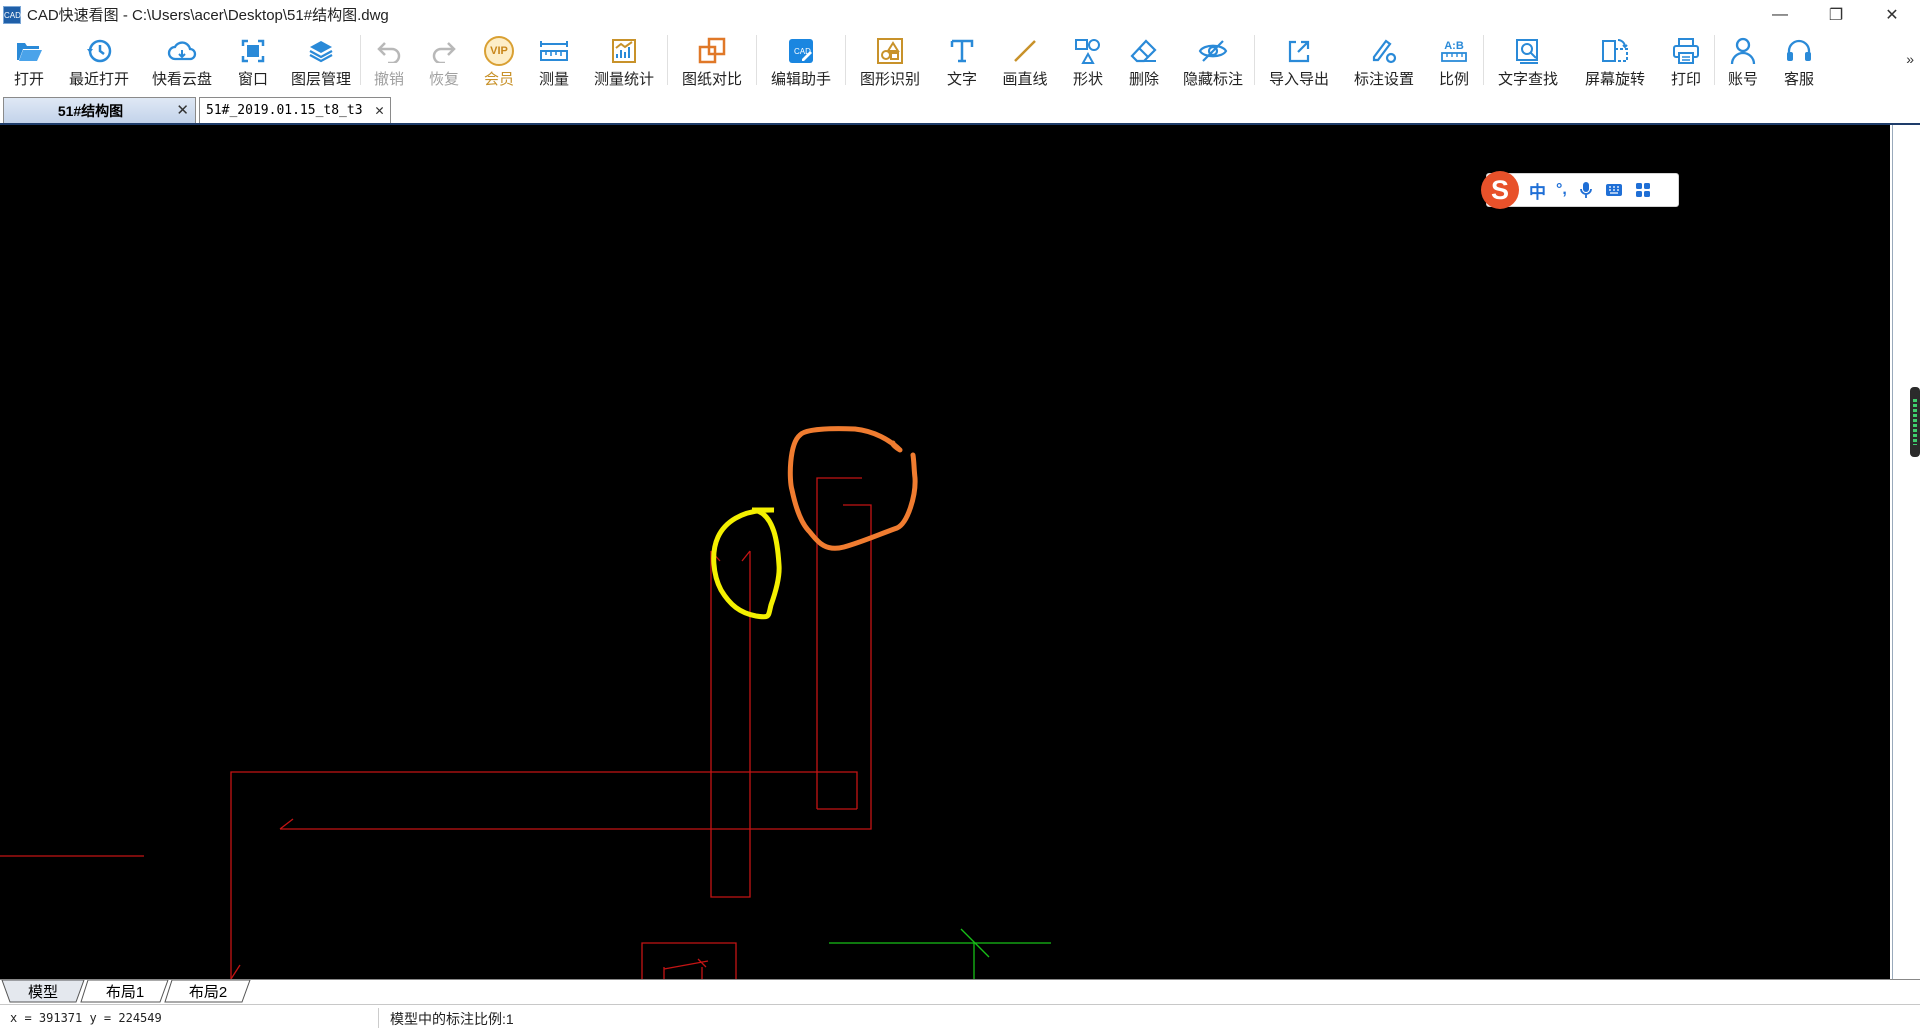 Image resolution: width=1920 pixels, height=1030 pixels. I want to click on edit-helper-button: CAD 编辑助手, so click(801, 59).